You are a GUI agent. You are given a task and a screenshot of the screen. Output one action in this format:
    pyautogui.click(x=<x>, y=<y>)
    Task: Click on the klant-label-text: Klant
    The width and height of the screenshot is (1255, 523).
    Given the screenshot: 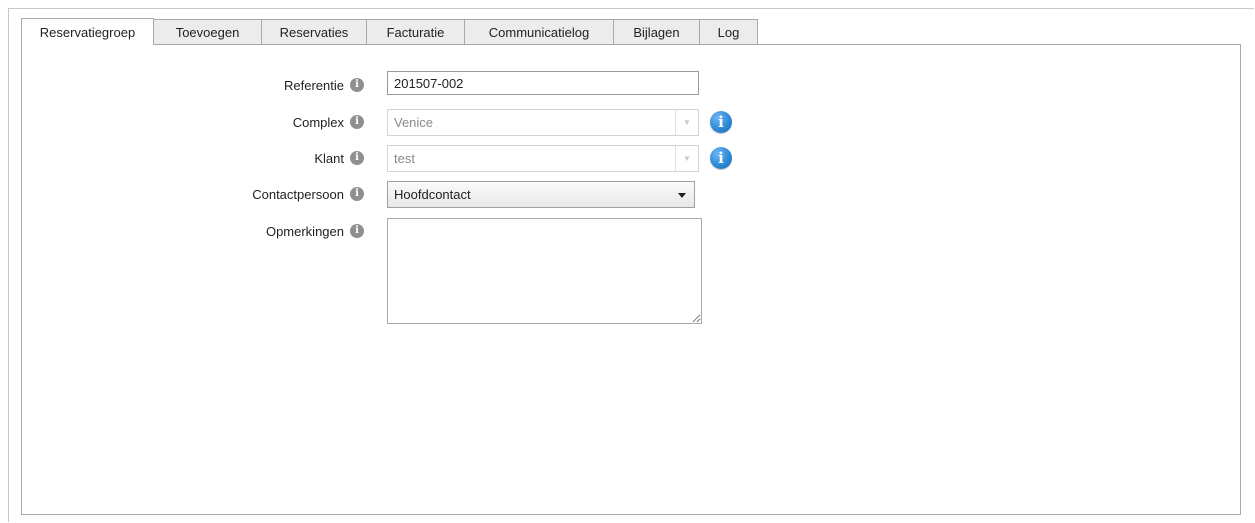 What is the action you would take?
    pyautogui.click(x=329, y=158)
    